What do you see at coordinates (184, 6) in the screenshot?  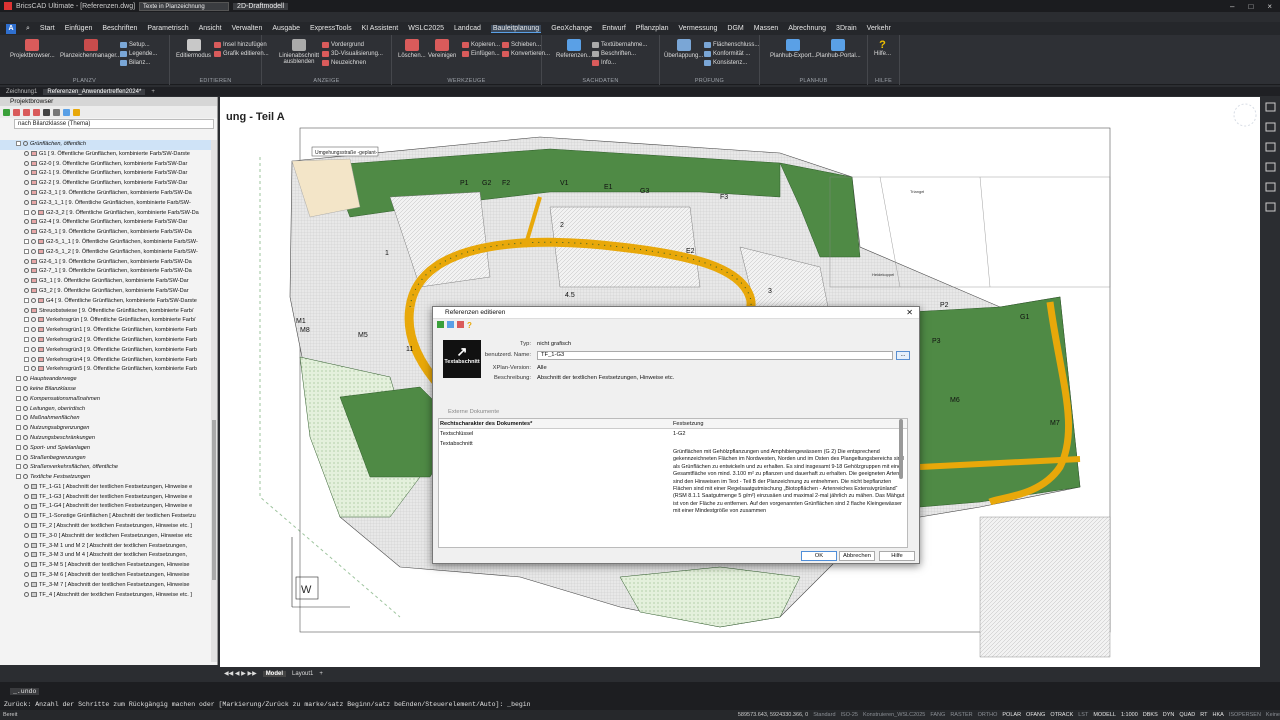 I see `quick-search-input: Texte in Planzeichnung` at bounding box center [184, 6].